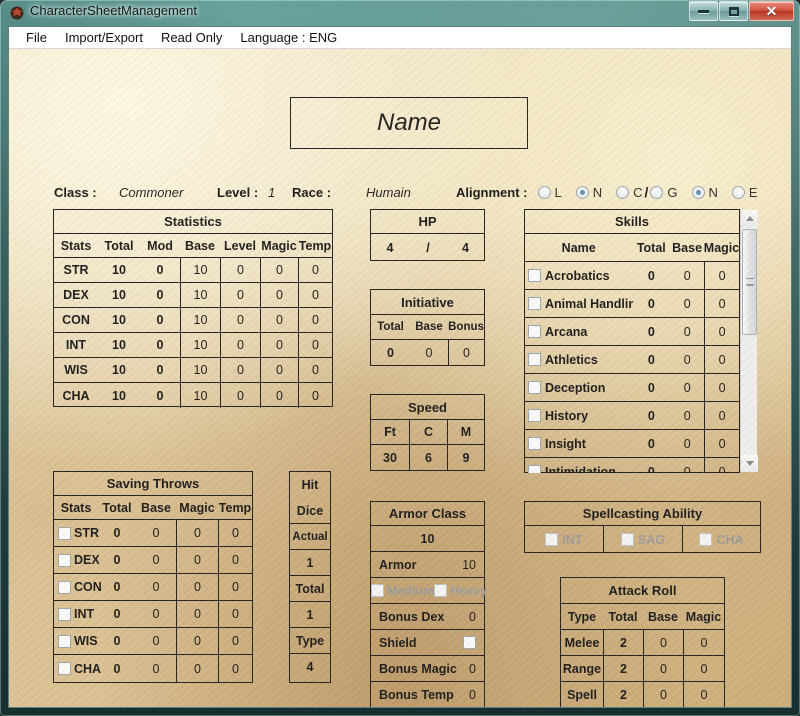 The image size is (800, 716). What do you see at coordinates (469, 565) in the screenshot?
I see `armor-value: 10` at bounding box center [469, 565].